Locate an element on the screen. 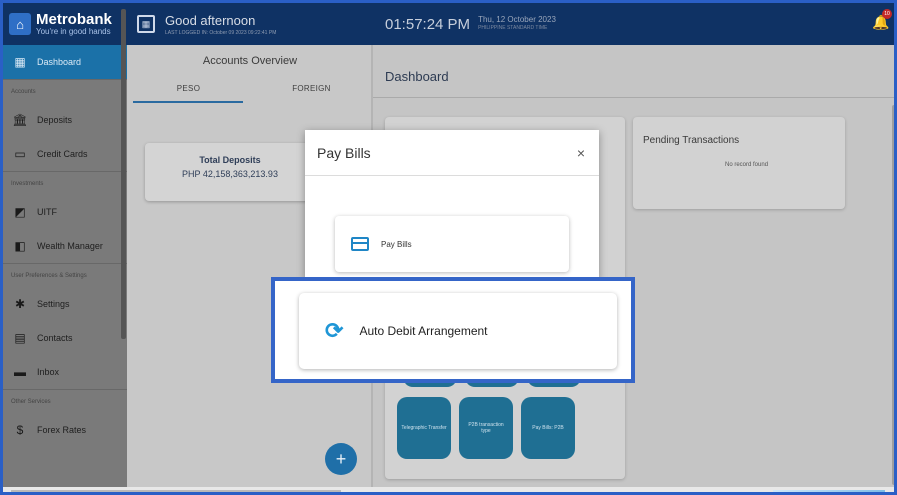  sidebar-item-dashboard: ▦ Dashboard is located at coordinates (65, 62).